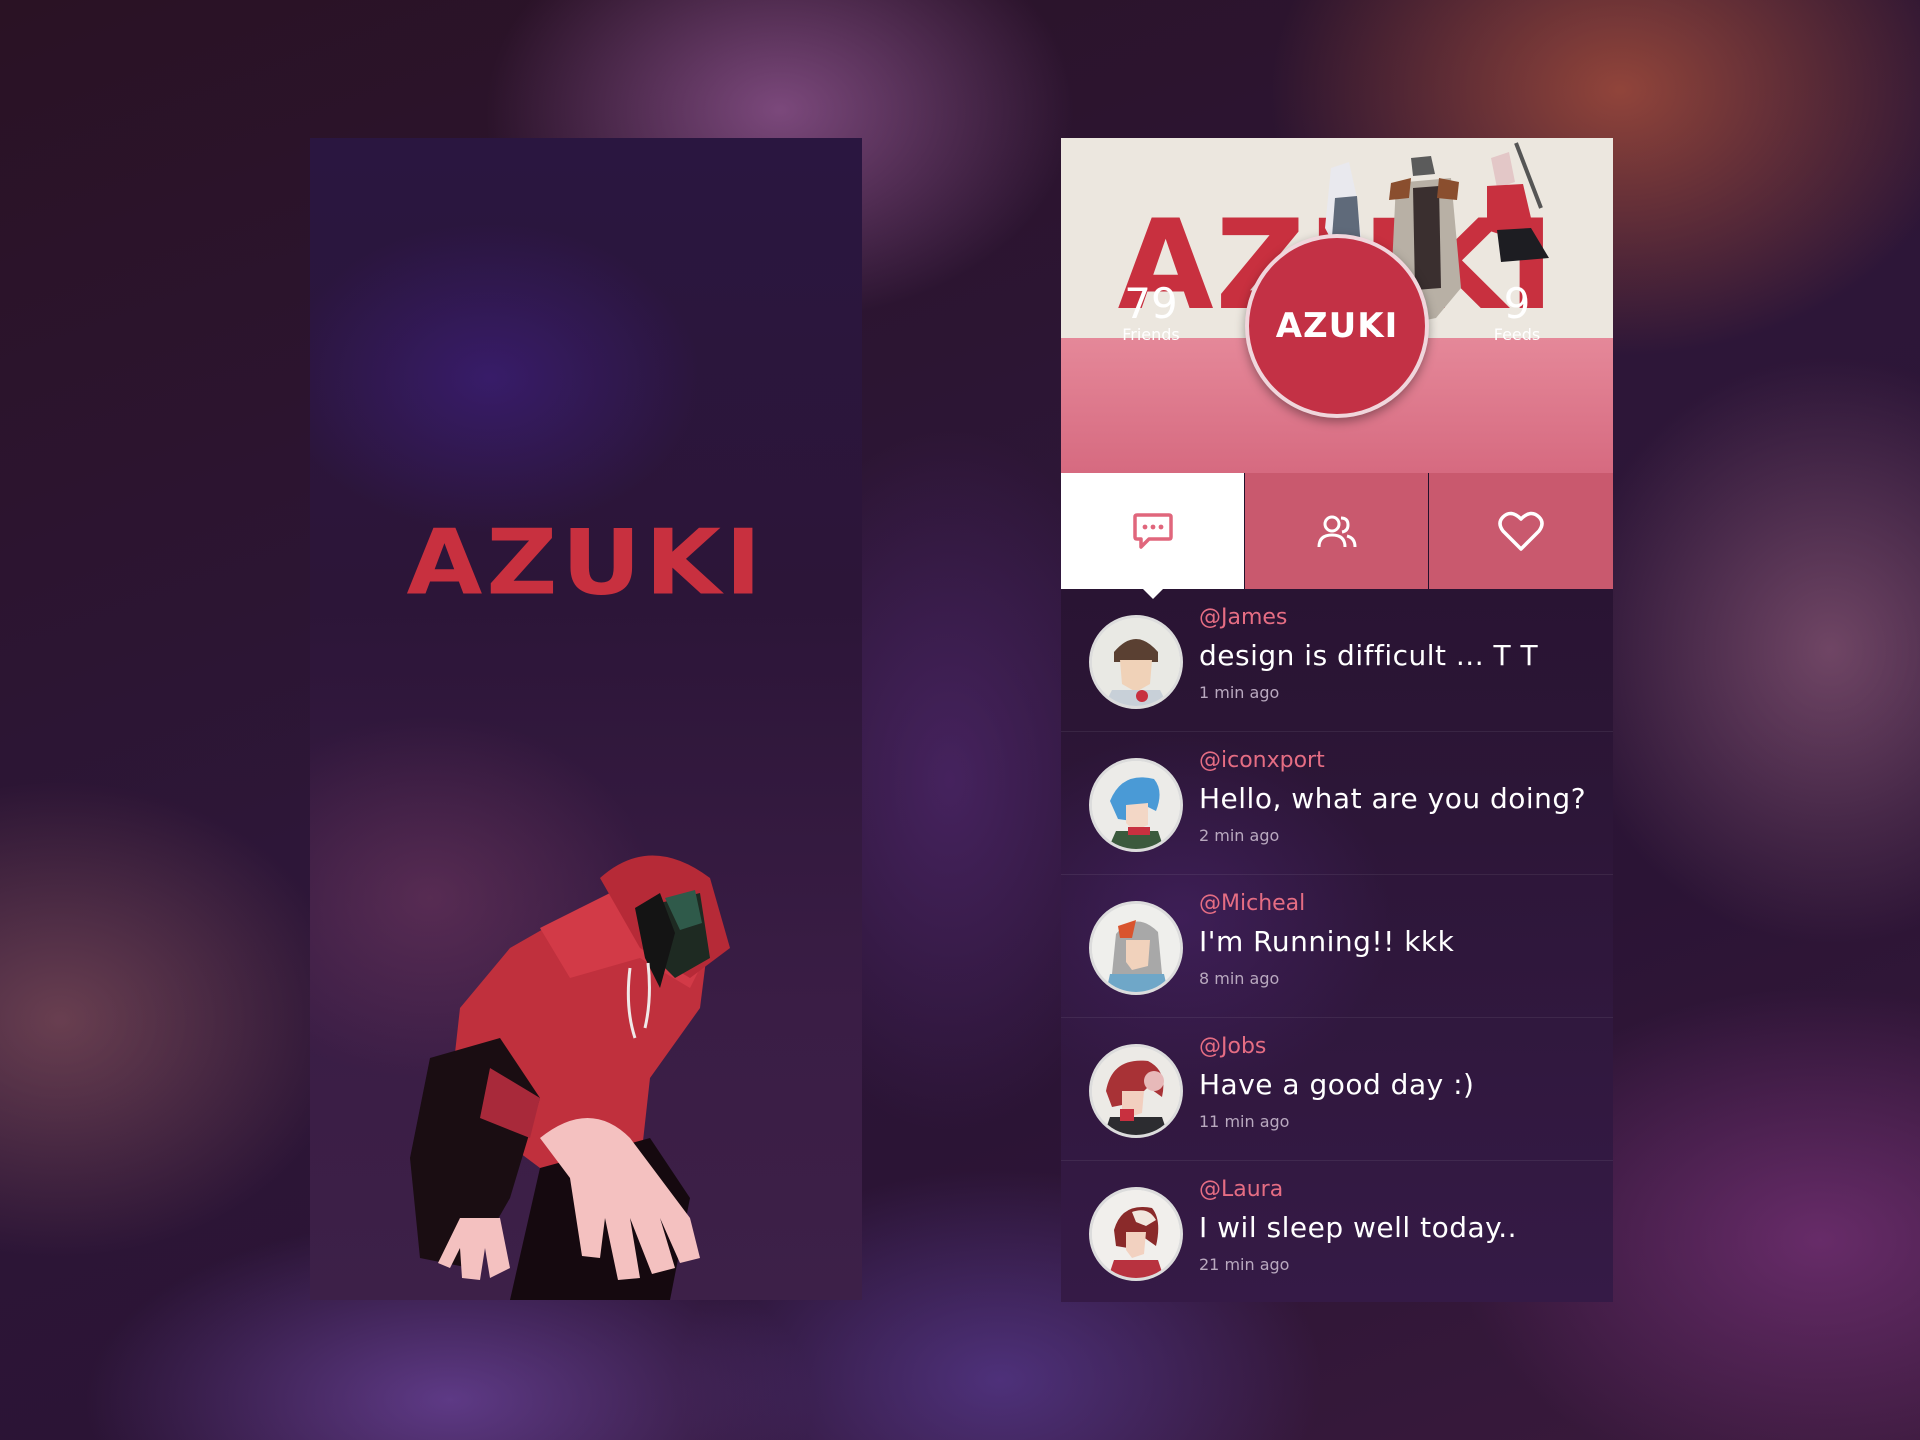  I want to click on profile-avatar-label: AZUKI, so click(1337, 326).